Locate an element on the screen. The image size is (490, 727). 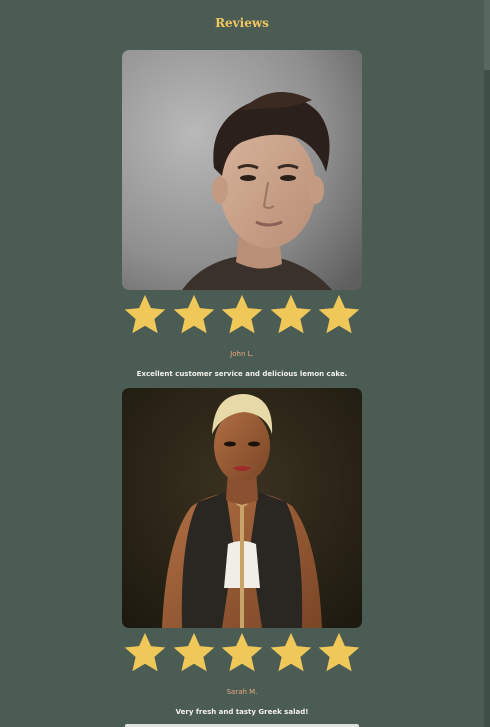
reviewer-name: Sarah M. is located at coordinates (242, 692).